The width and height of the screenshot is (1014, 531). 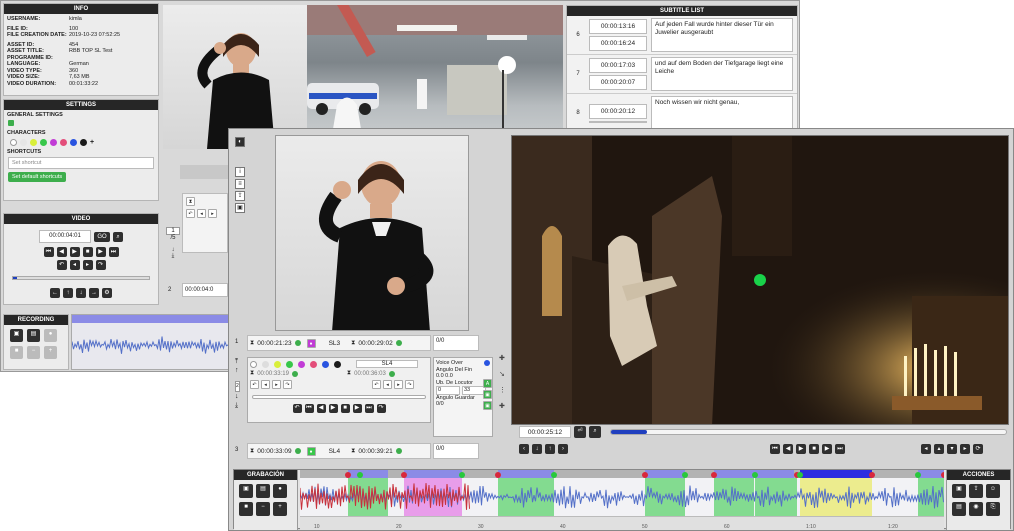 What do you see at coordinates (240, 196) in the screenshot?
I see `upload-icon: ⇪` at bounding box center [240, 196].